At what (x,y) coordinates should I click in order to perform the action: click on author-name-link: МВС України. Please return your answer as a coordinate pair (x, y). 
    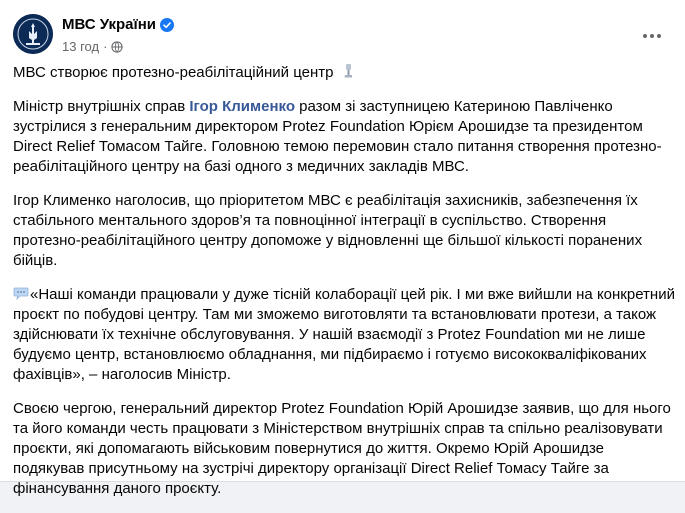
    Looking at the image, I should click on (118, 24).